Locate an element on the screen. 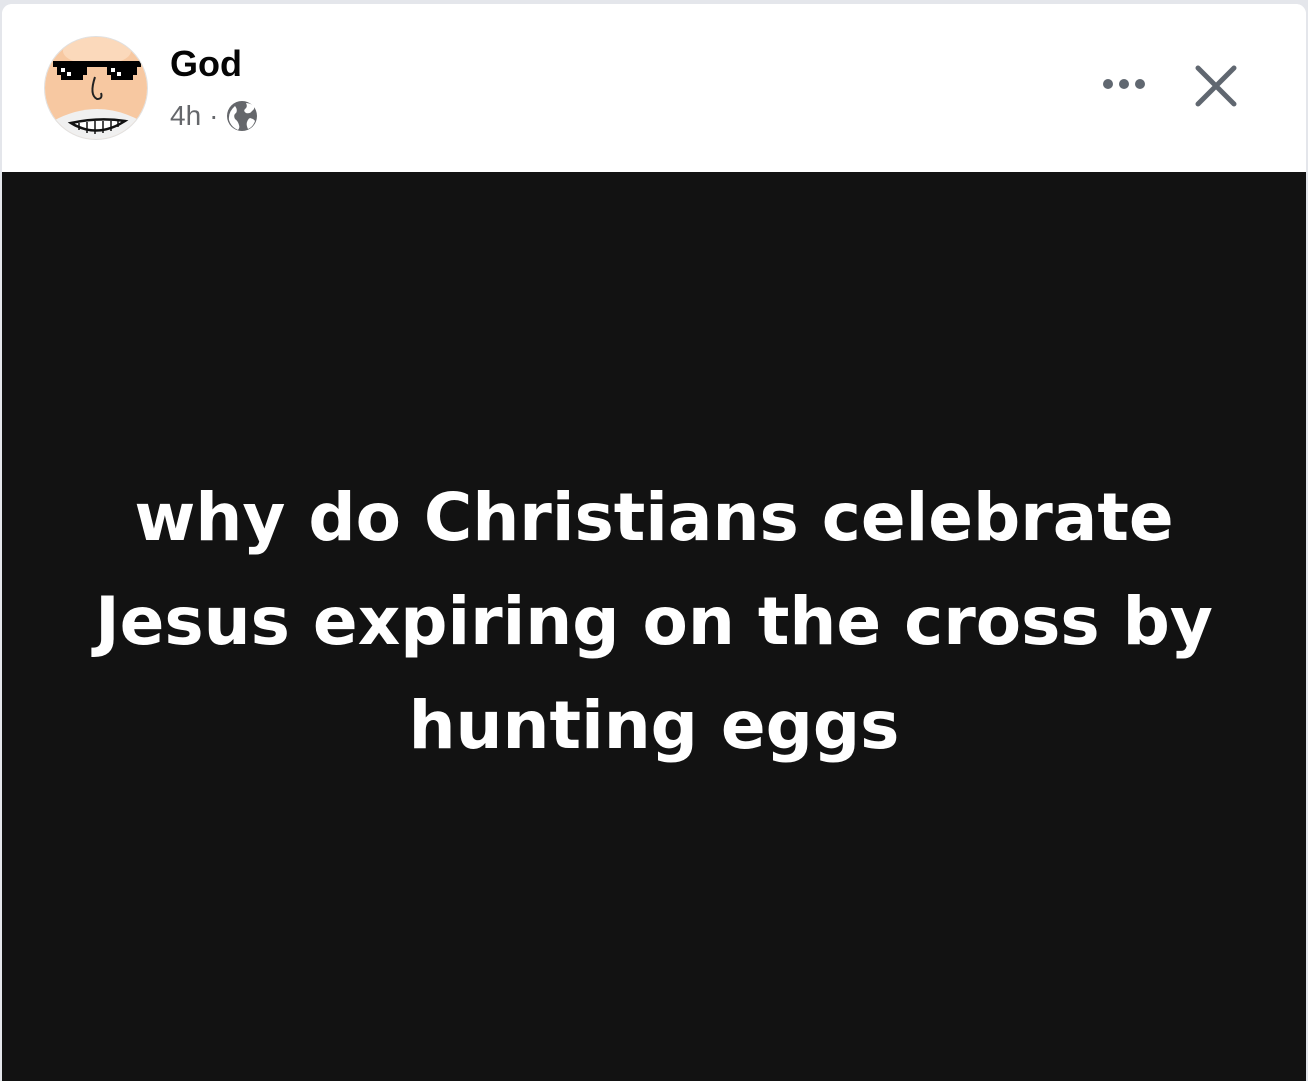 This screenshot has width=1308, height=1081. more-options-button is located at coordinates (1124, 84).